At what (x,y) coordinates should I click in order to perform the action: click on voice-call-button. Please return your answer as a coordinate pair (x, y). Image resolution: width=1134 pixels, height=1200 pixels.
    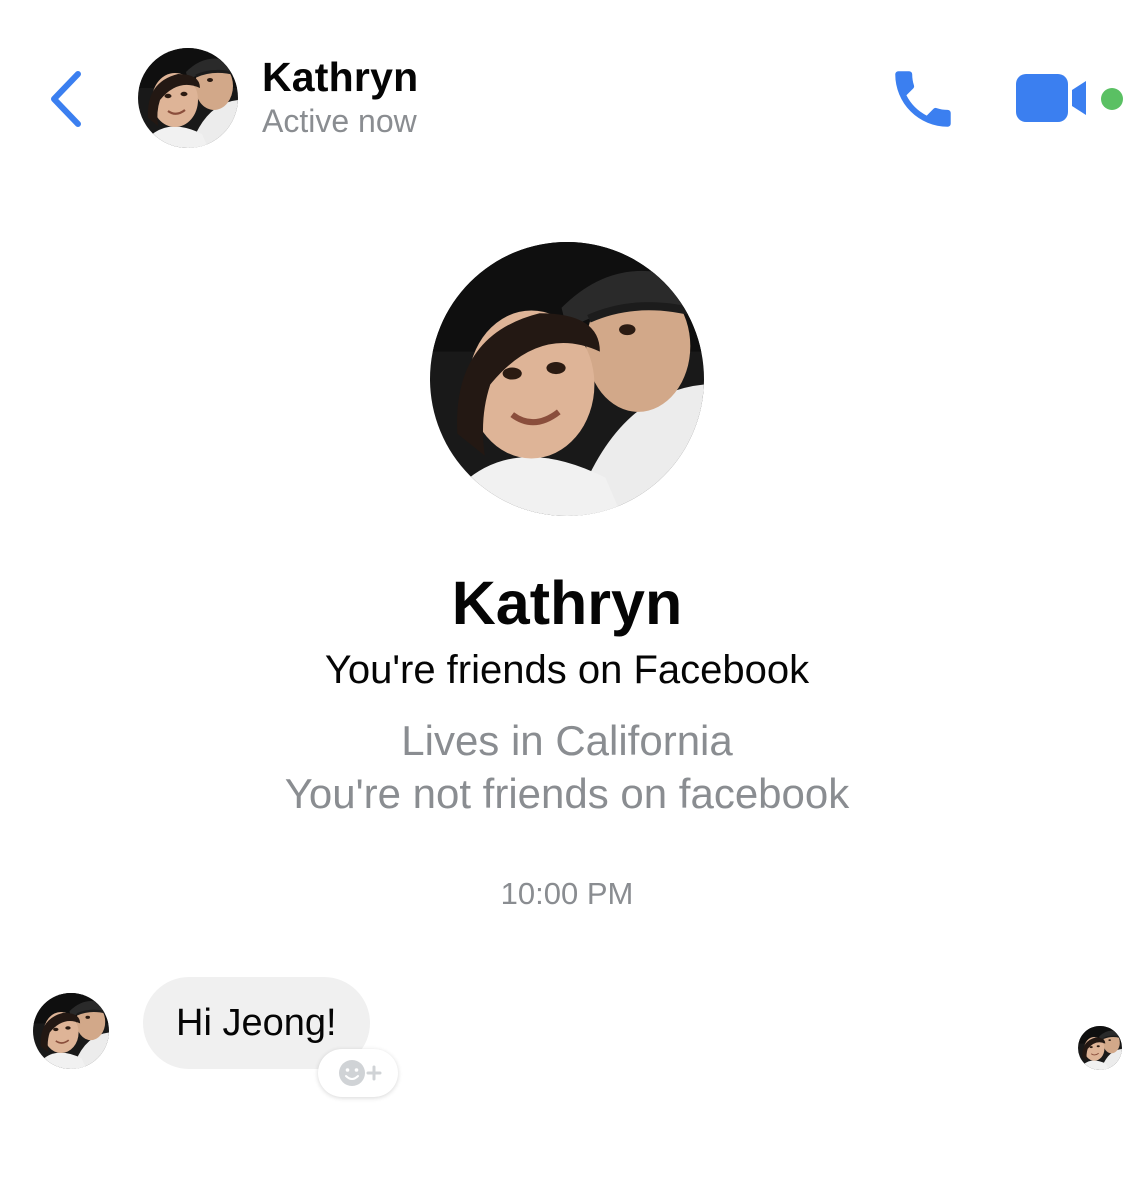
    Looking at the image, I should click on (923, 99).